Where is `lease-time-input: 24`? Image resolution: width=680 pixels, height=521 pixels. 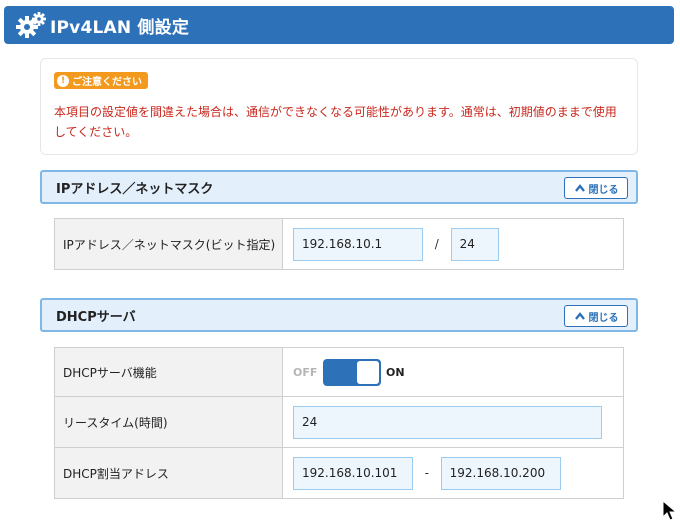
lease-time-input: 24 is located at coordinates (447, 422).